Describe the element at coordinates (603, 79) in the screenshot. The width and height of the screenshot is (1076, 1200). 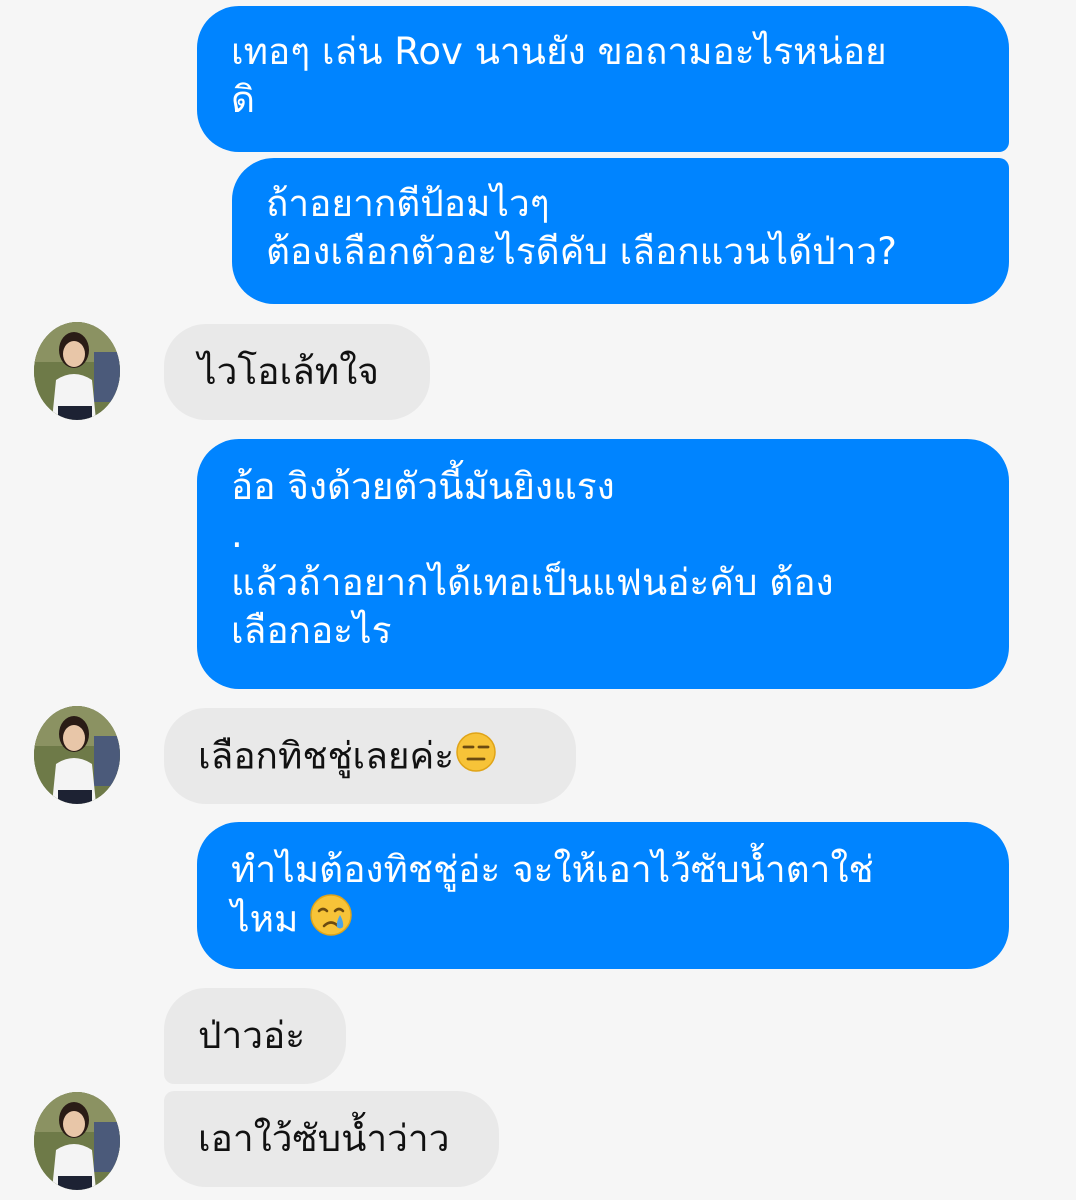
I see `message-bubble-outgoing: เทอๆ เล่น Rov นานยัง ขอถามอะไรหน่อย ดิ` at that location.